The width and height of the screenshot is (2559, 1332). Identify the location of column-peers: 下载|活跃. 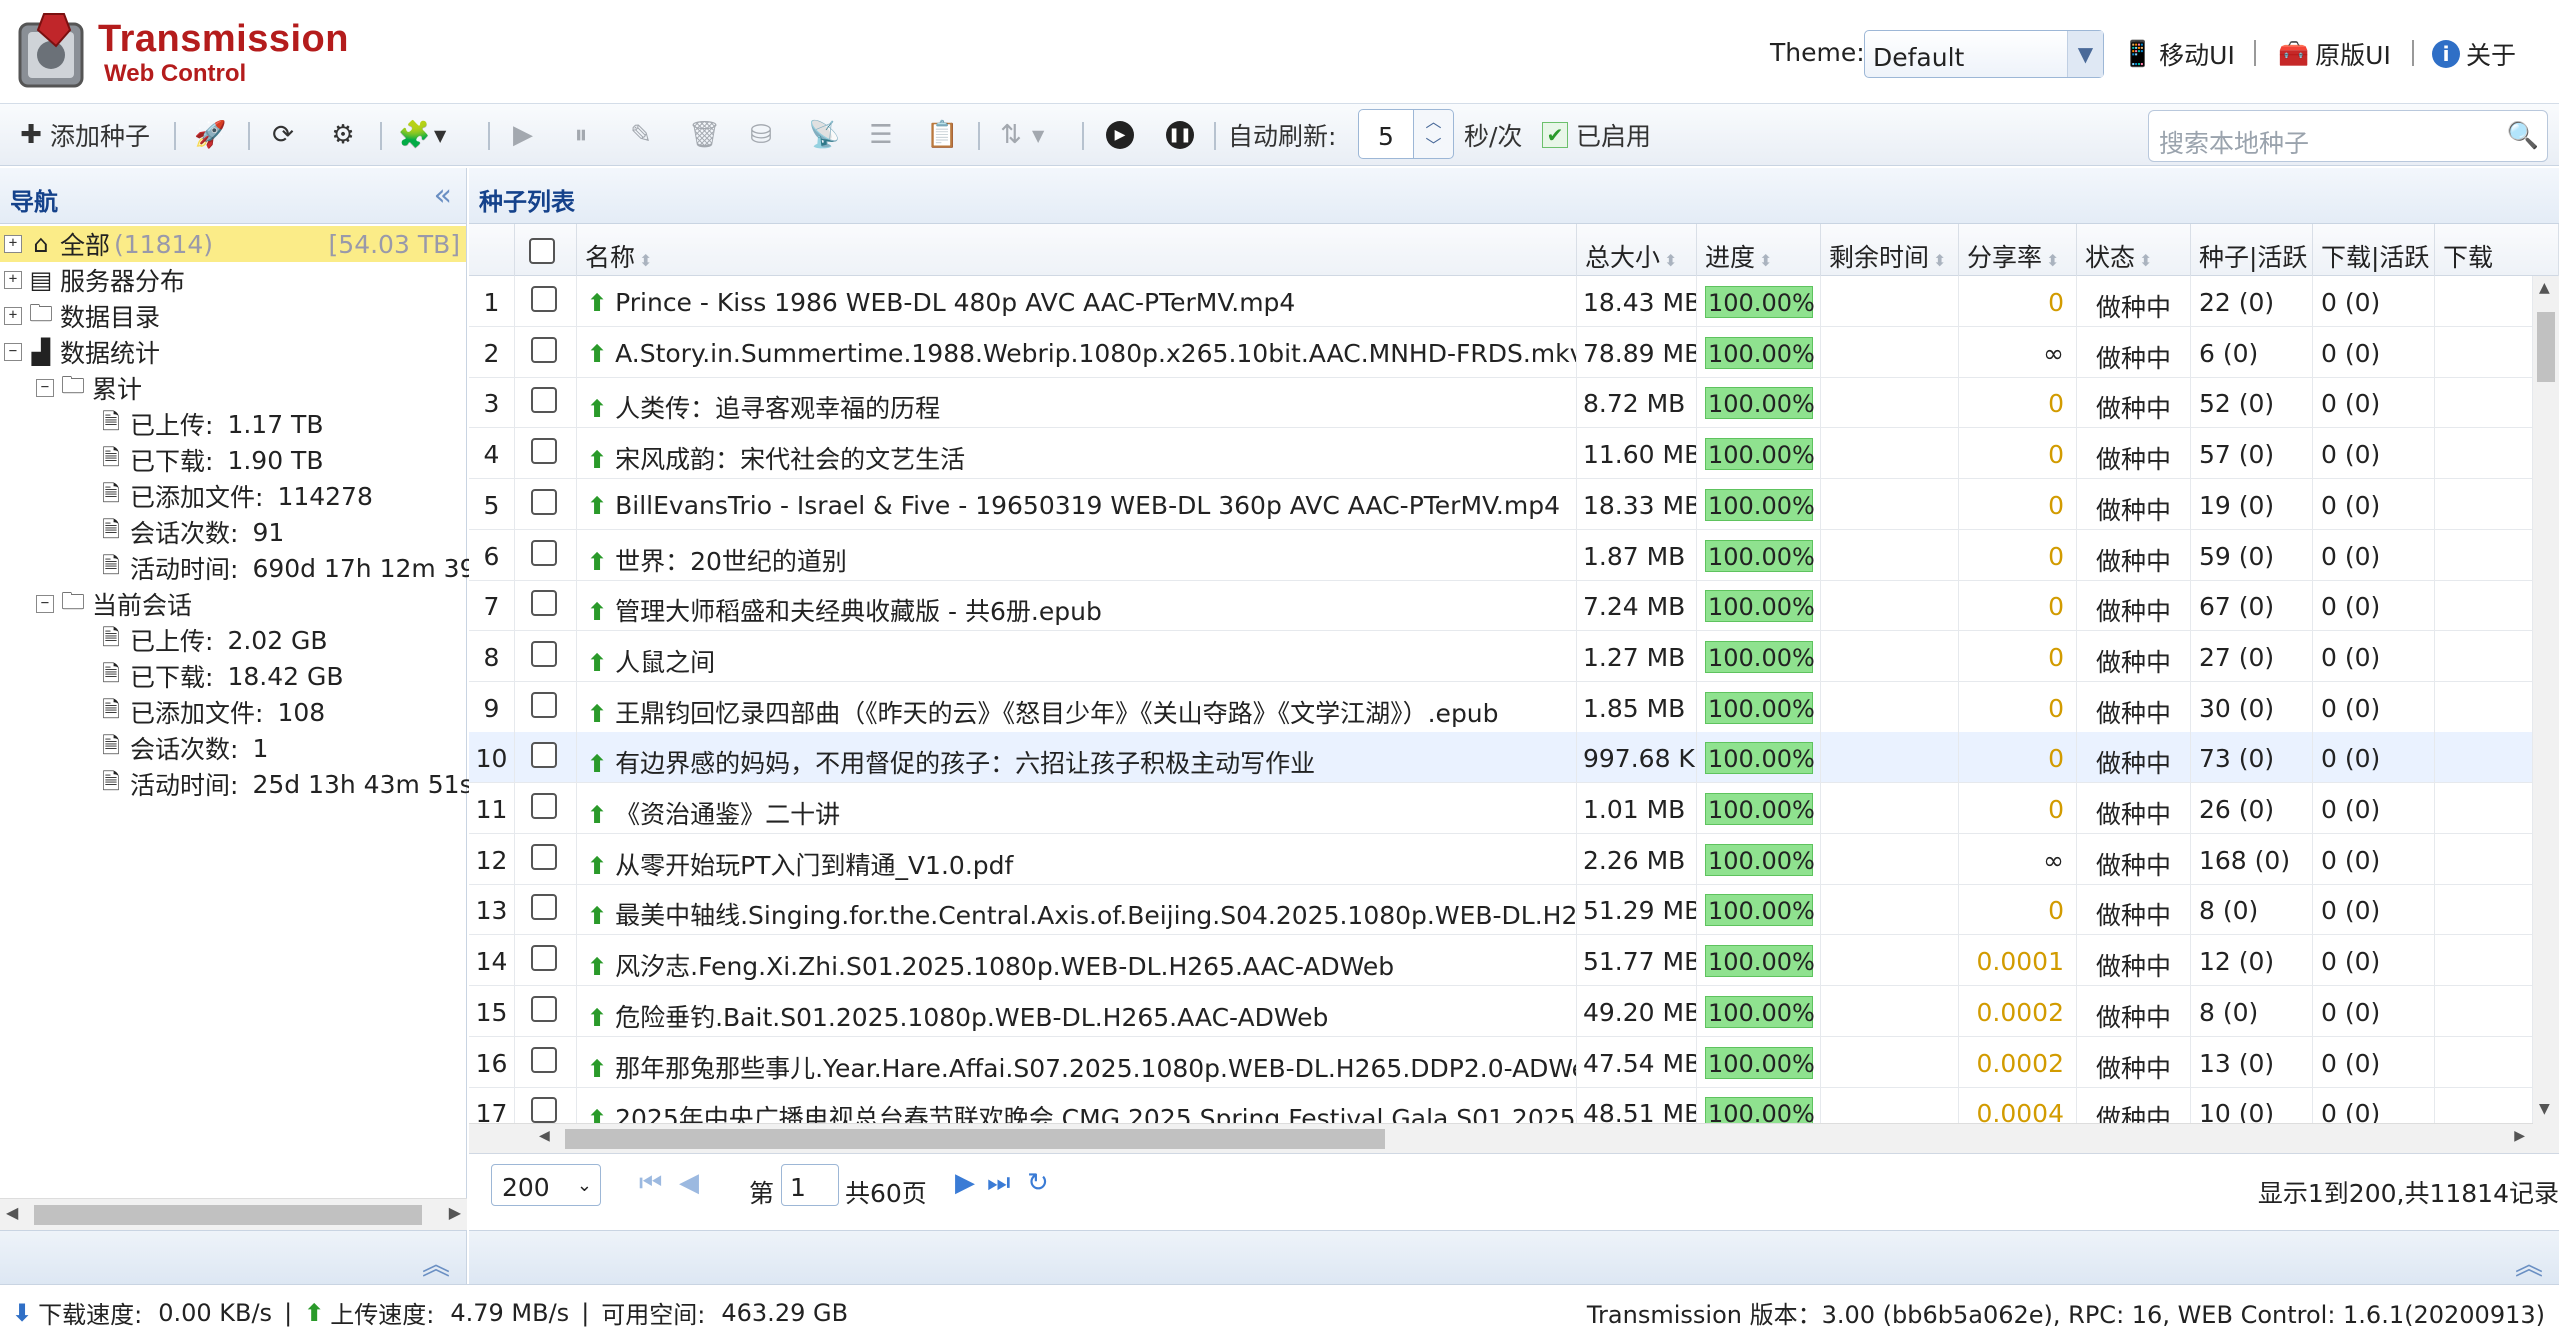
(2374, 250).